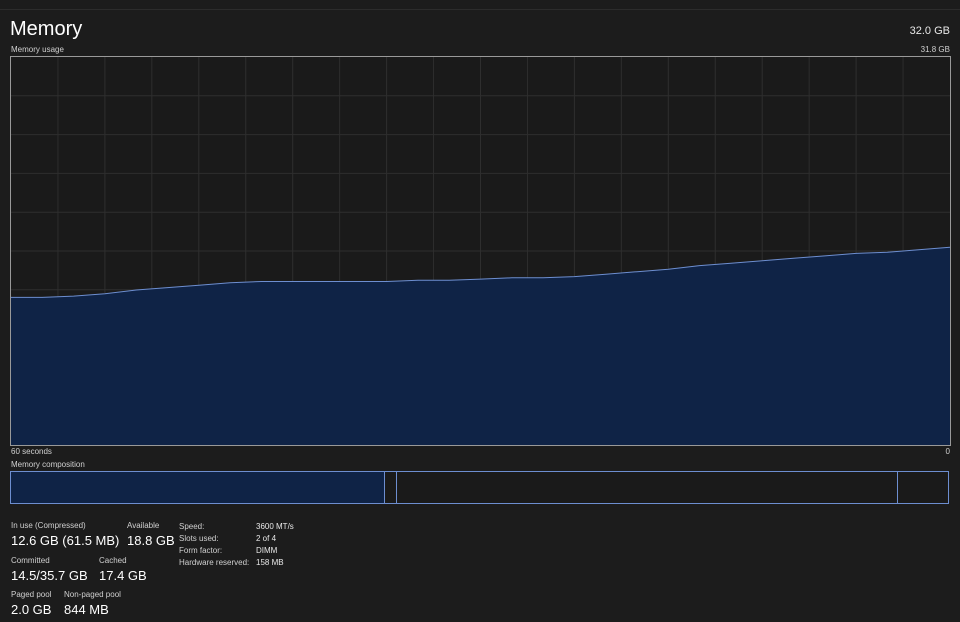 The width and height of the screenshot is (960, 622). What do you see at coordinates (236, 551) in the screenshot?
I see `detail-form-factor: Form factor: DIMM` at bounding box center [236, 551].